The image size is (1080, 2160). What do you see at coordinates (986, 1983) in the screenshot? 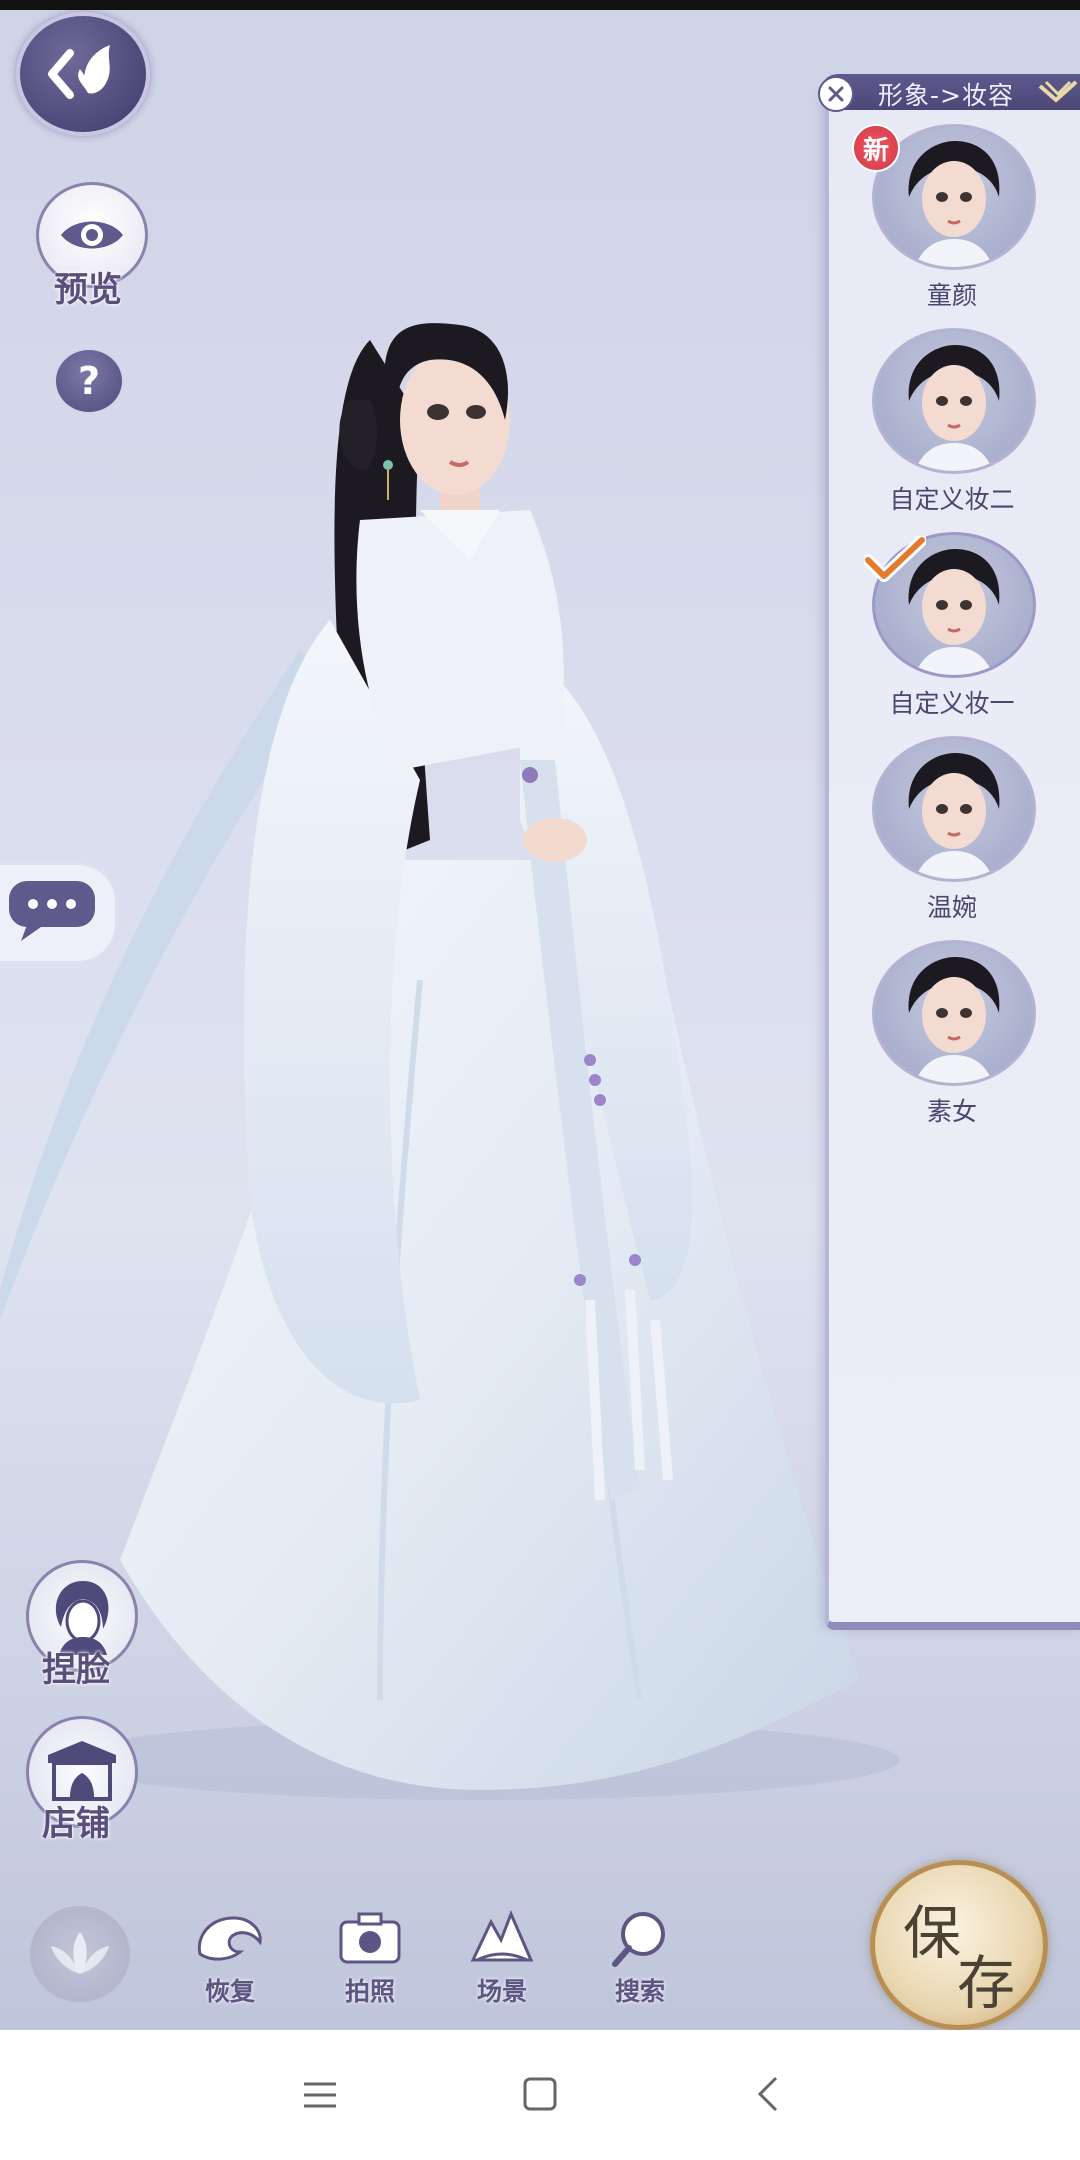
I see `save-char-2: 存` at bounding box center [986, 1983].